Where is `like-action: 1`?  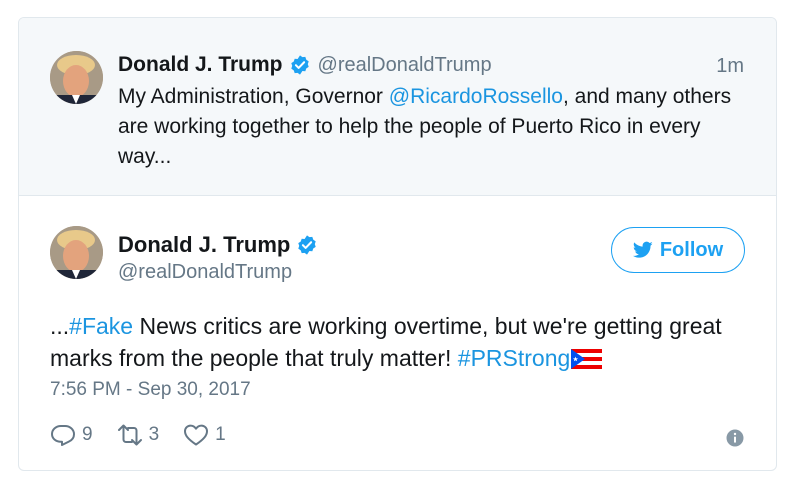 like-action: 1 is located at coordinates (204, 435).